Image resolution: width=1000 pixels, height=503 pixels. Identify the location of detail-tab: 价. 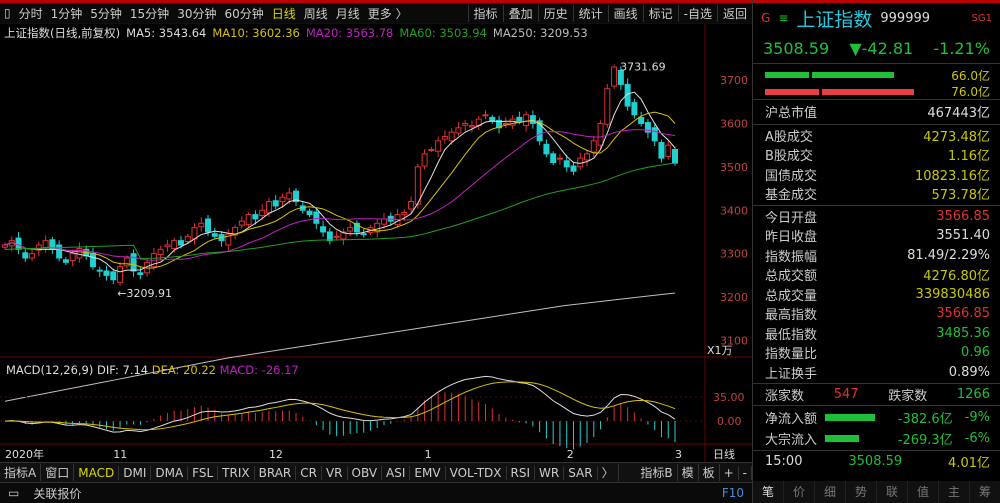
(799, 492).